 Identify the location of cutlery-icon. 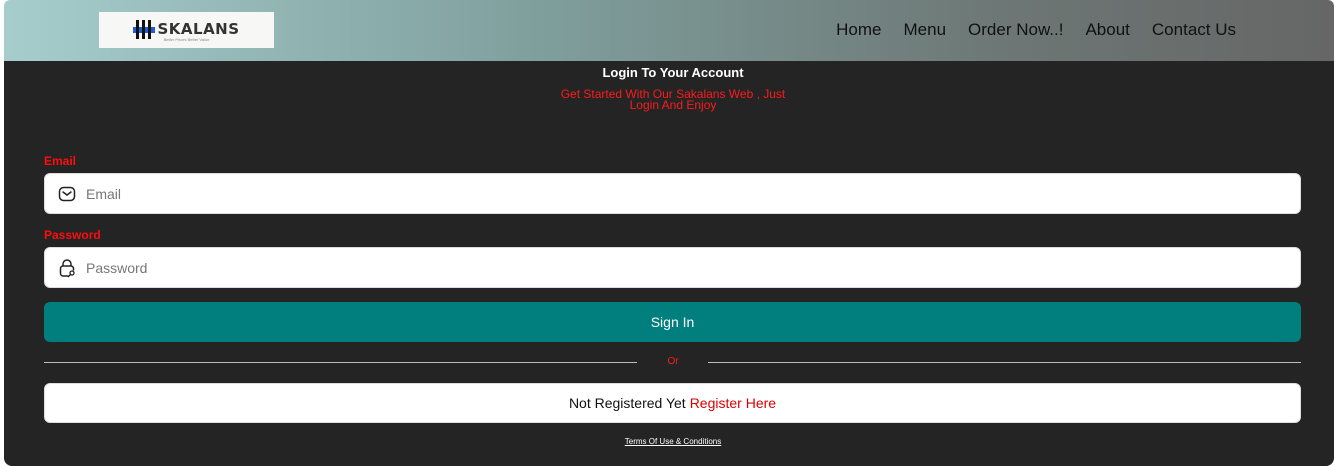
(144, 29).